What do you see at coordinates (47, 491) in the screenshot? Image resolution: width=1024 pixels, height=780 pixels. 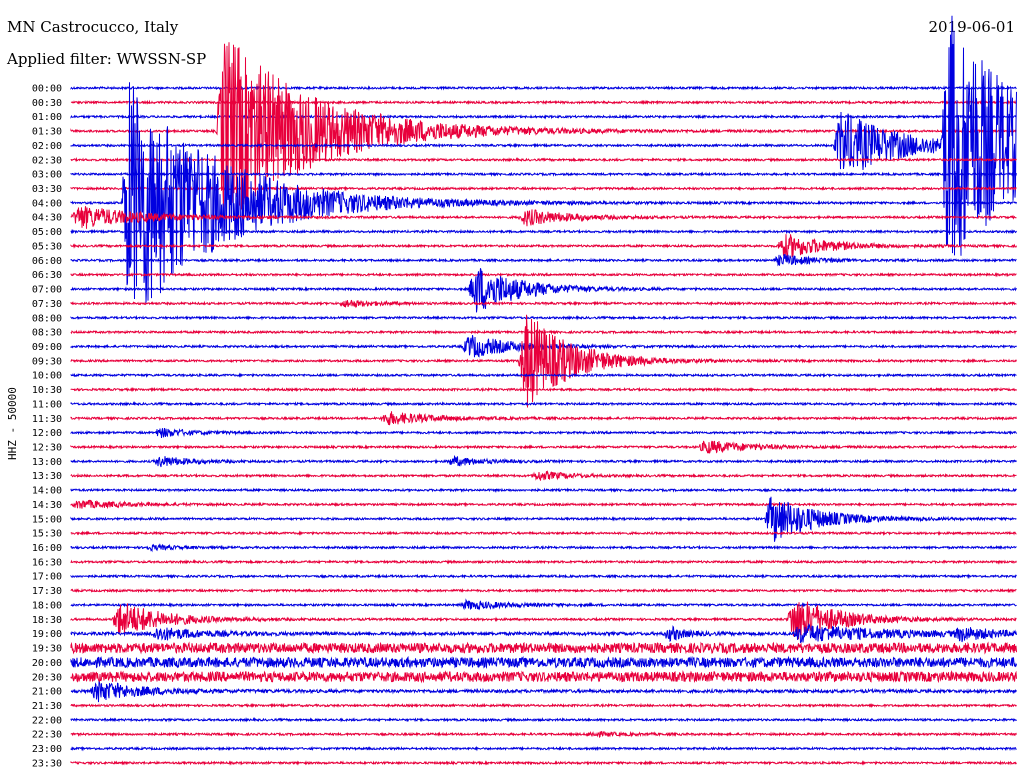 I see `row-label: 14:00` at bounding box center [47, 491].